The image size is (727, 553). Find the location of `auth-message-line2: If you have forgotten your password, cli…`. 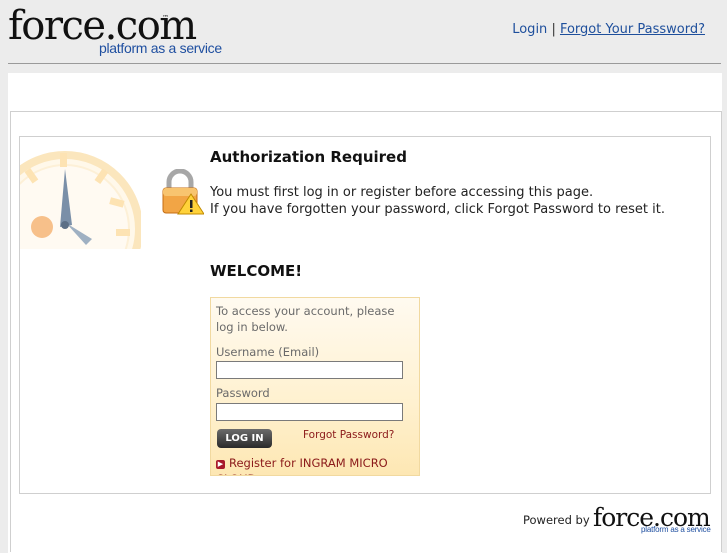

auth-message-line2: If you have forgotten your password, cli… is located at coordinates (437, 209).